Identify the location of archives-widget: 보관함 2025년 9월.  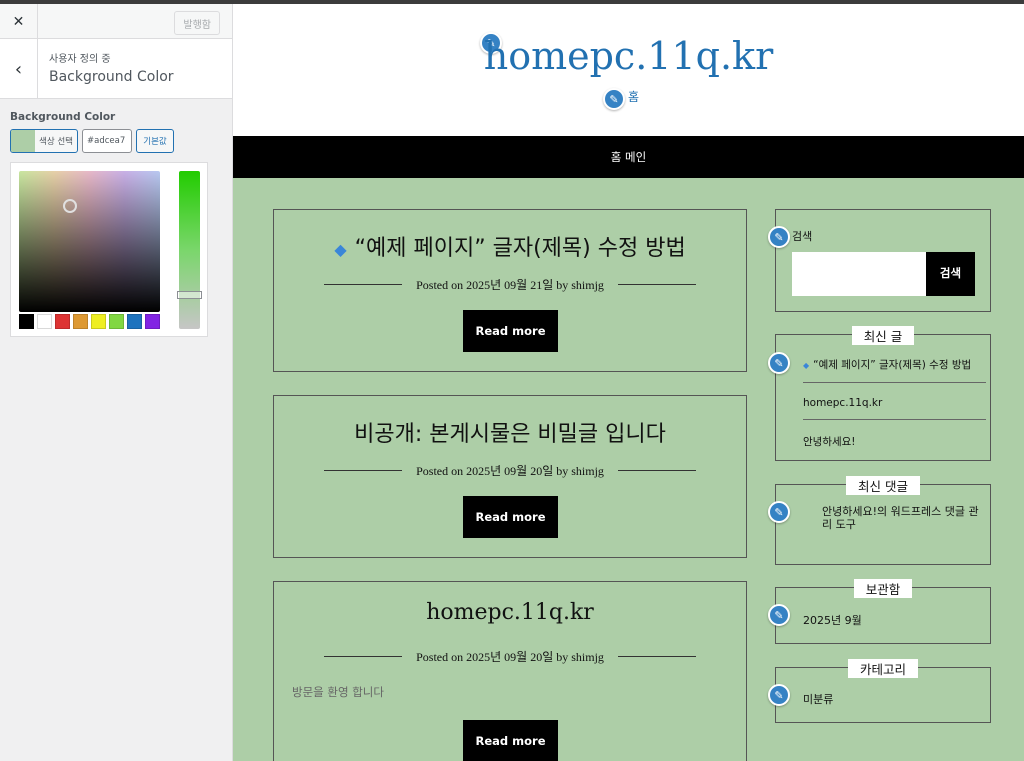
(883, 611).